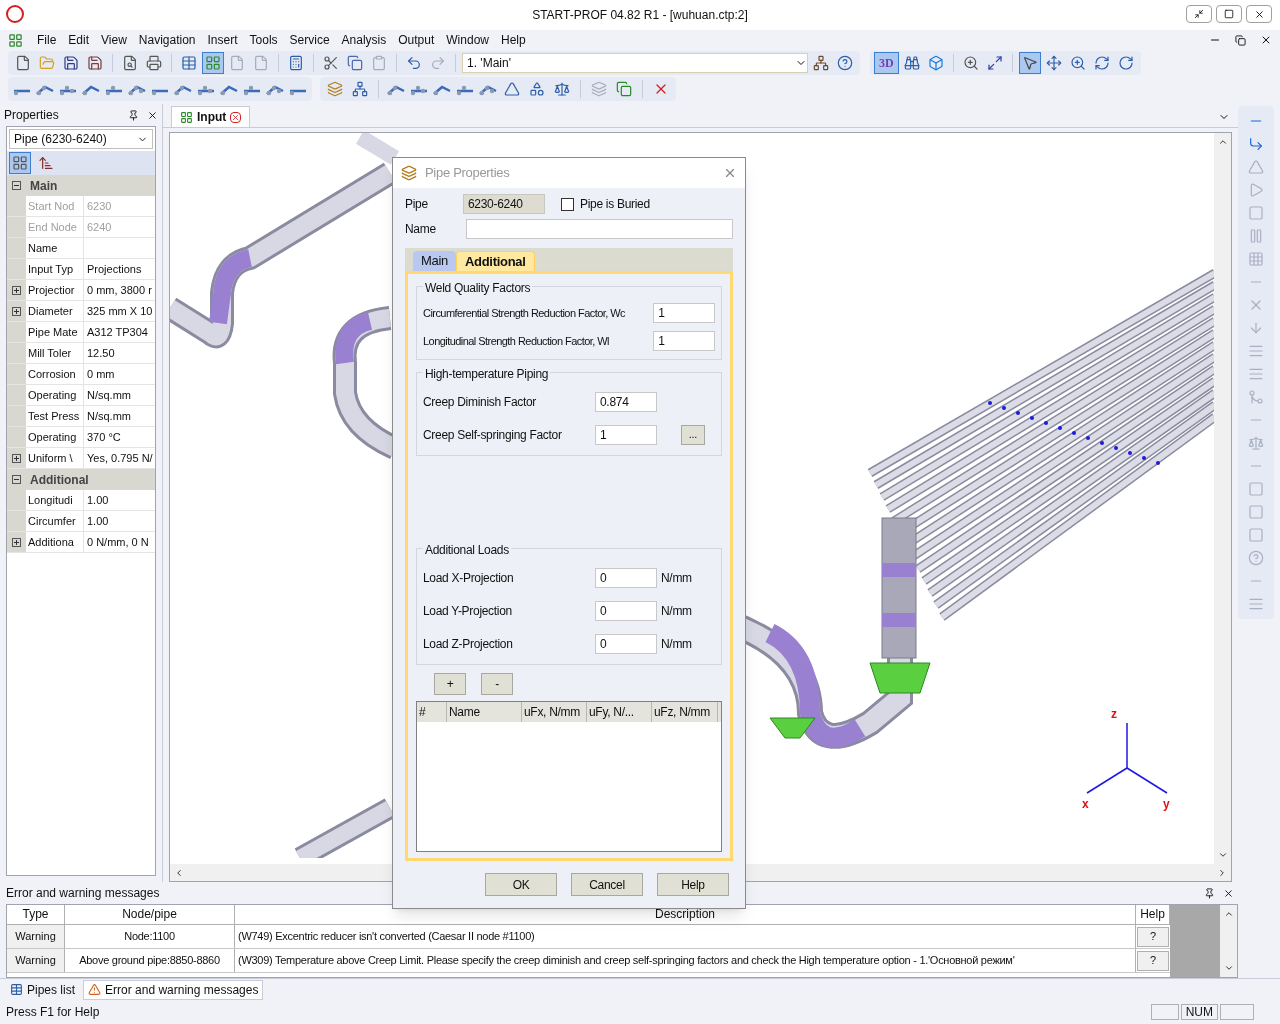 The height and width of the screenshot is (1024, 1280). Describe the element at coordinates (504, 204) in the screenshot. I see `pipe-field: 6230-6240` at that location.